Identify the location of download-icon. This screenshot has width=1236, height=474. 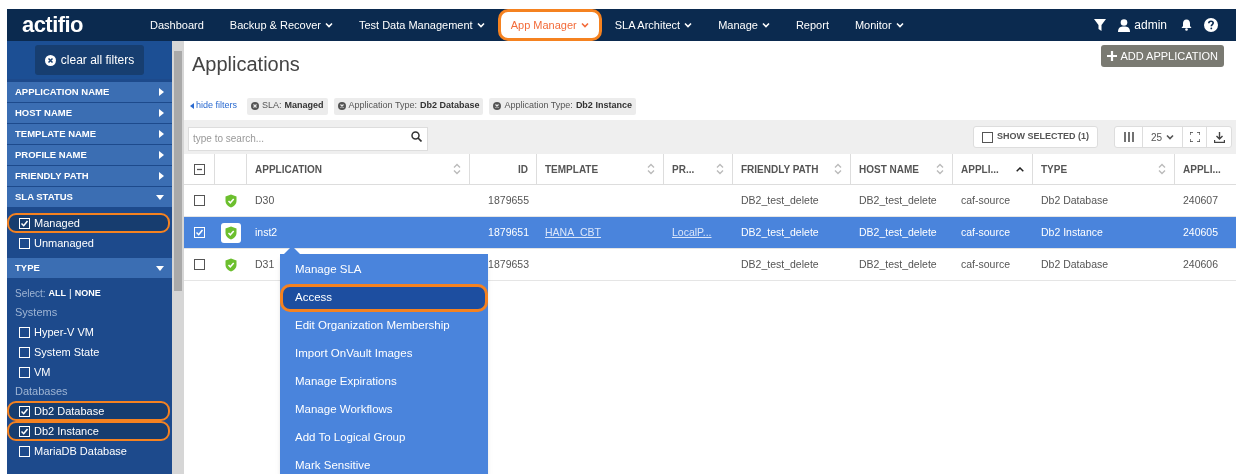
(1219, 137).